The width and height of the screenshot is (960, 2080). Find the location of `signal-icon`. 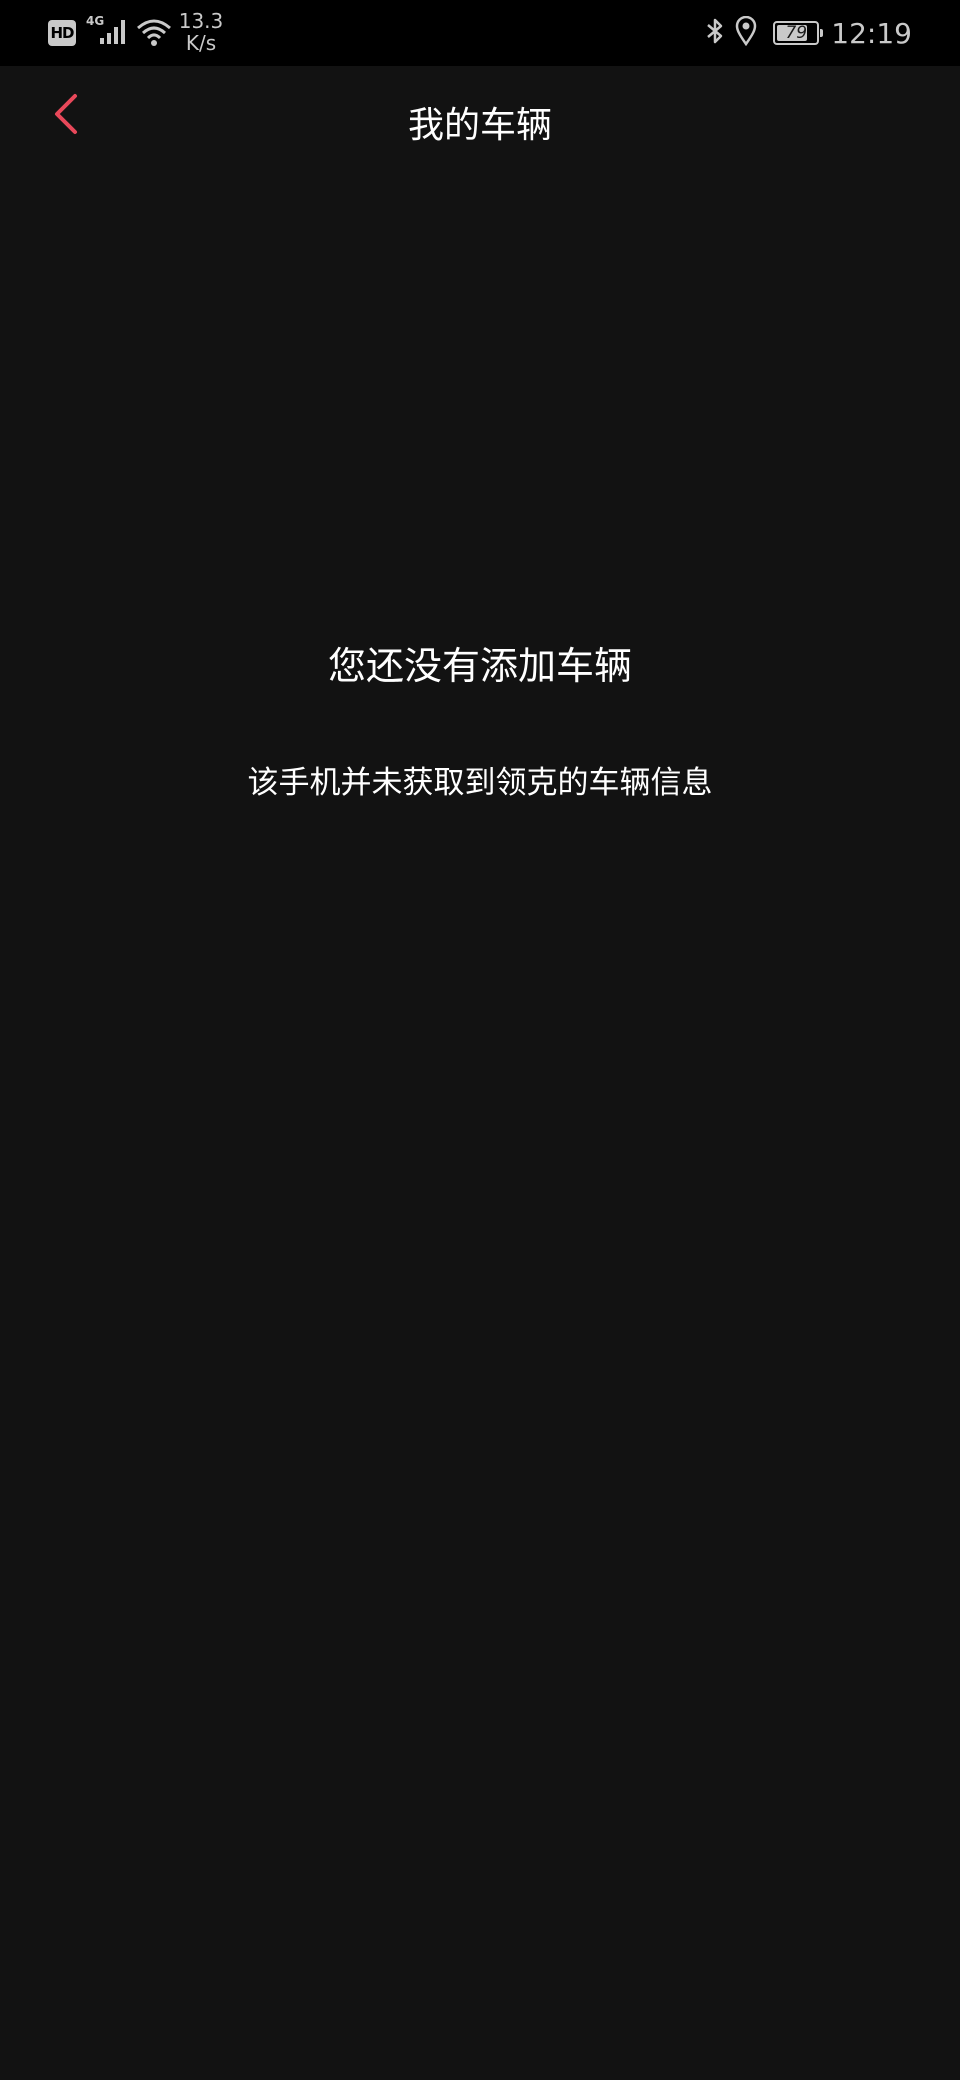

signal-icon is located at coordinates (114, 33).